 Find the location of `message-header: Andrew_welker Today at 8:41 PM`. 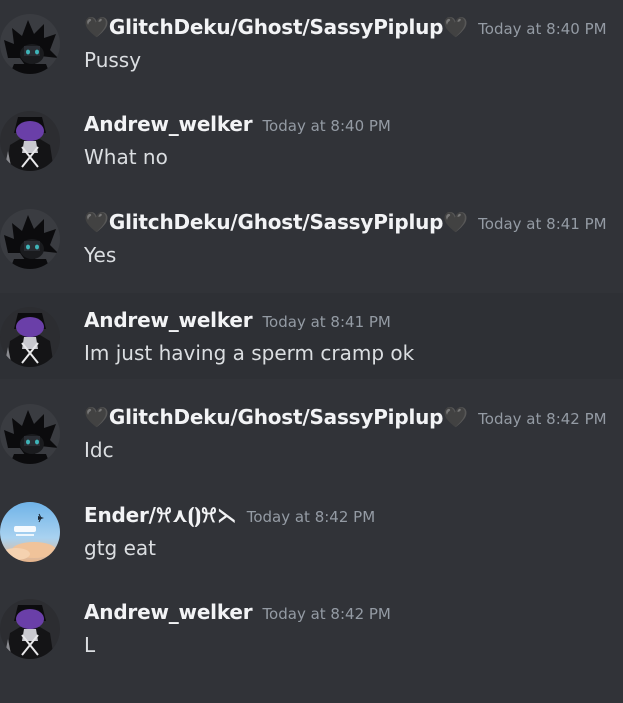

message-header: Andrew_welker Today at 8:41 PM is located at coordinates (237, 320).